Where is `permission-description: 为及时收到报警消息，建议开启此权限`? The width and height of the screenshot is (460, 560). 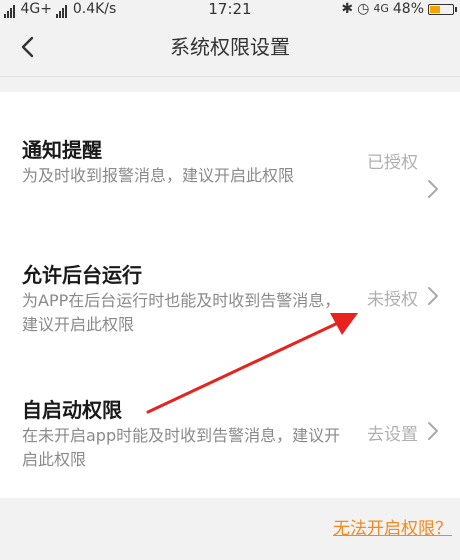
permission-description: 为及时收到报警消息，建议开启此权限 is located at coordinates (158, 175).